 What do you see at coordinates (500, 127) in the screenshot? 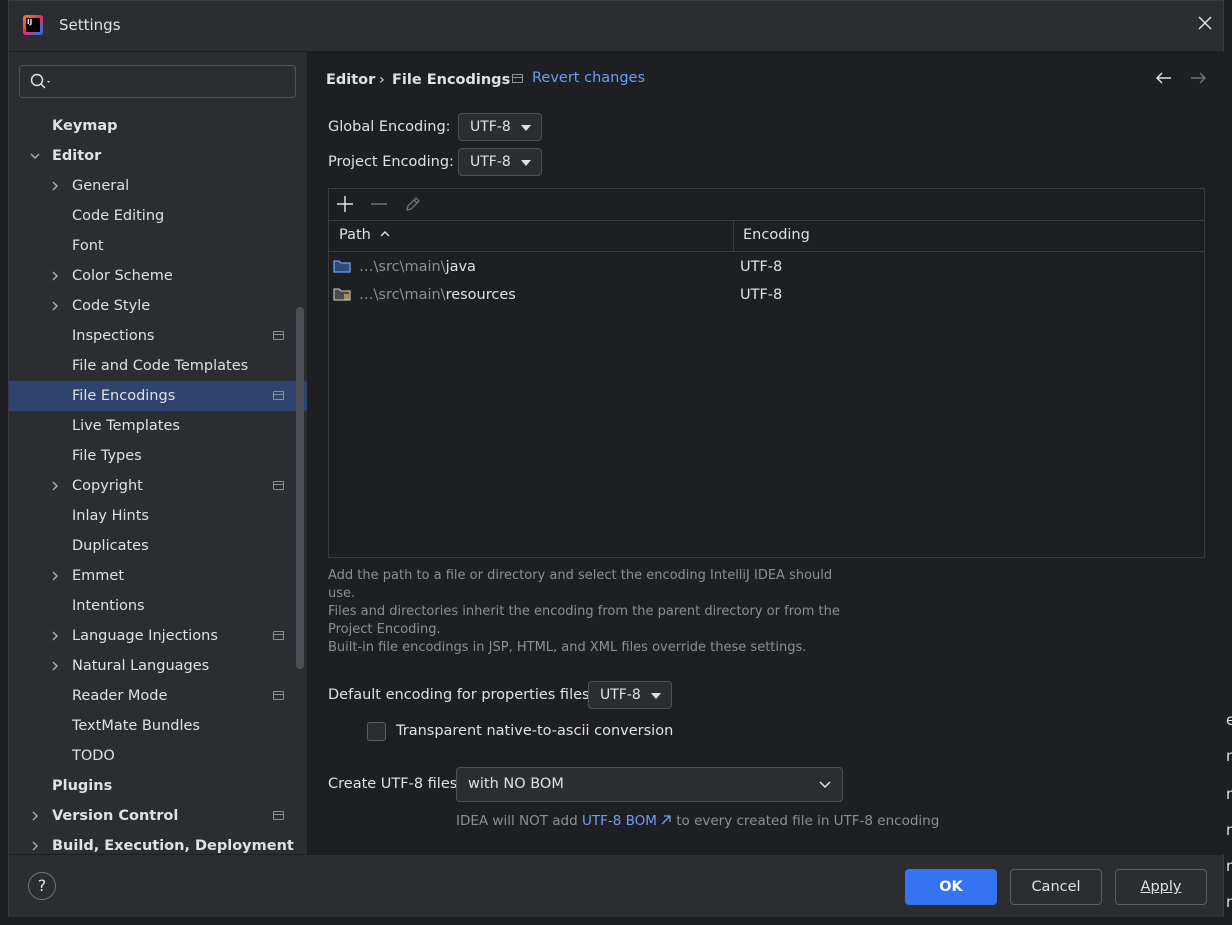
I see `global-encoding-dropdown: UTF-8` at bounding box center [500, 127].